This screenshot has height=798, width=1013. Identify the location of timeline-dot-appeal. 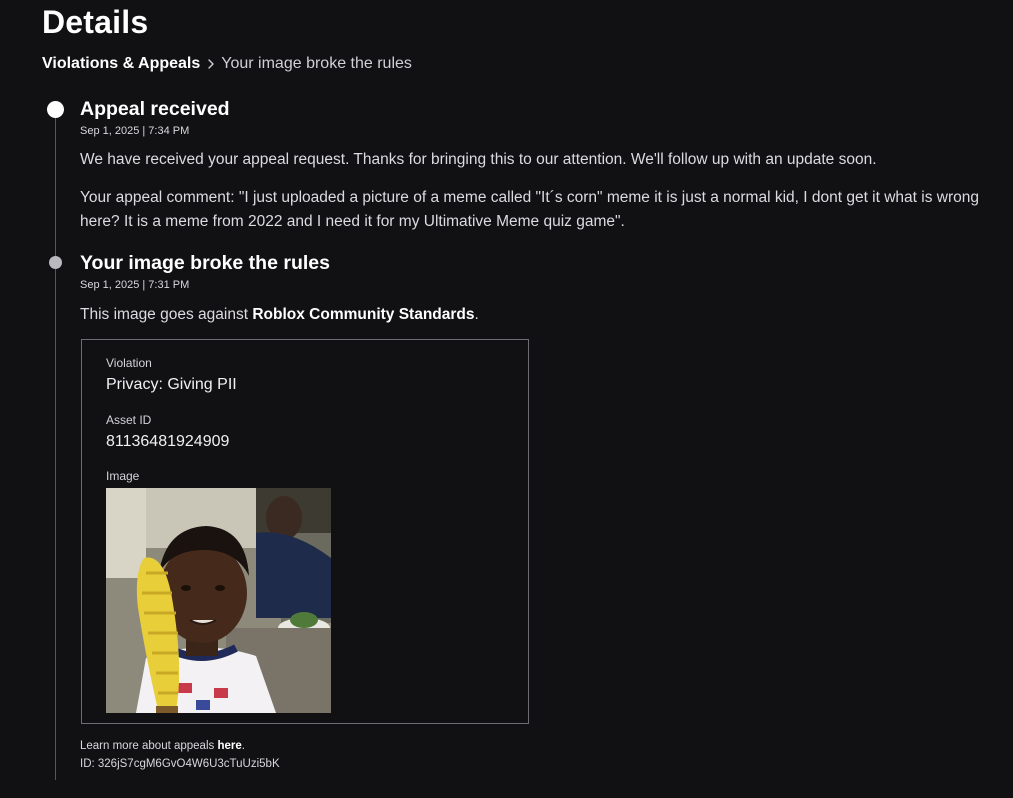
(55, 109).